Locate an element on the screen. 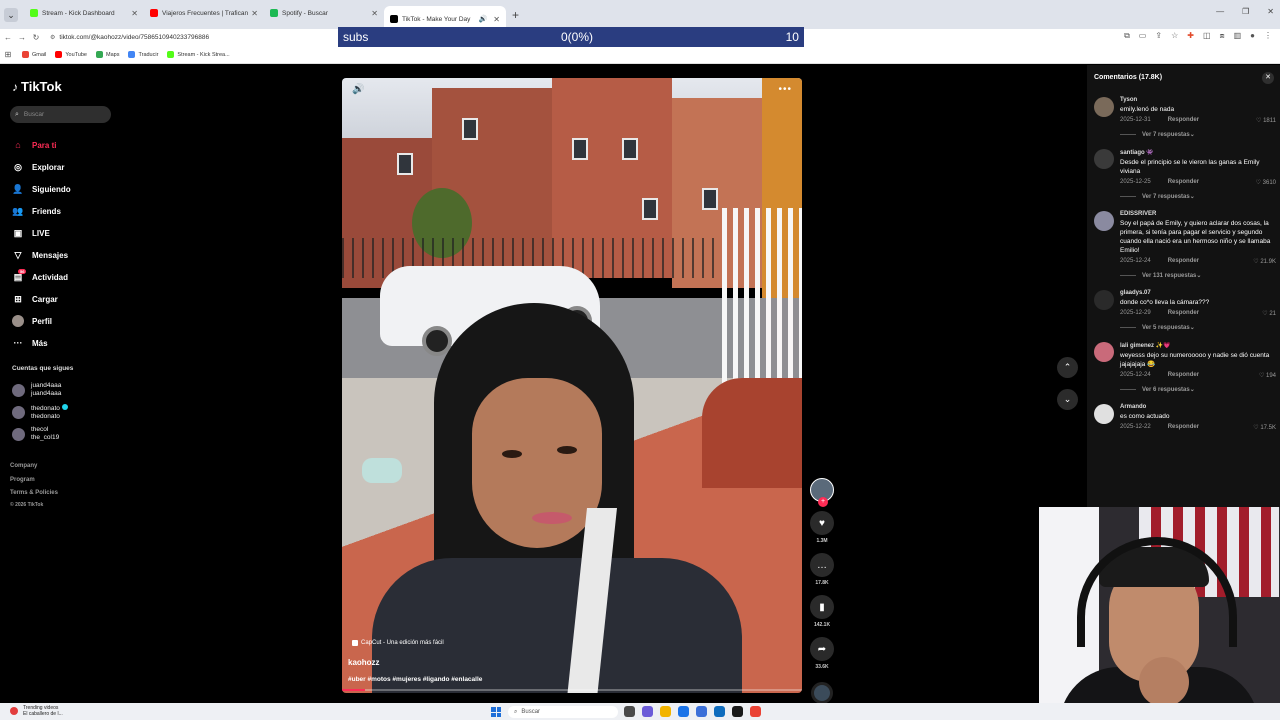 Image resolution: width=1280 pixels, height=720 pixels. video-progress-bar is located at coordinates (572, 690).